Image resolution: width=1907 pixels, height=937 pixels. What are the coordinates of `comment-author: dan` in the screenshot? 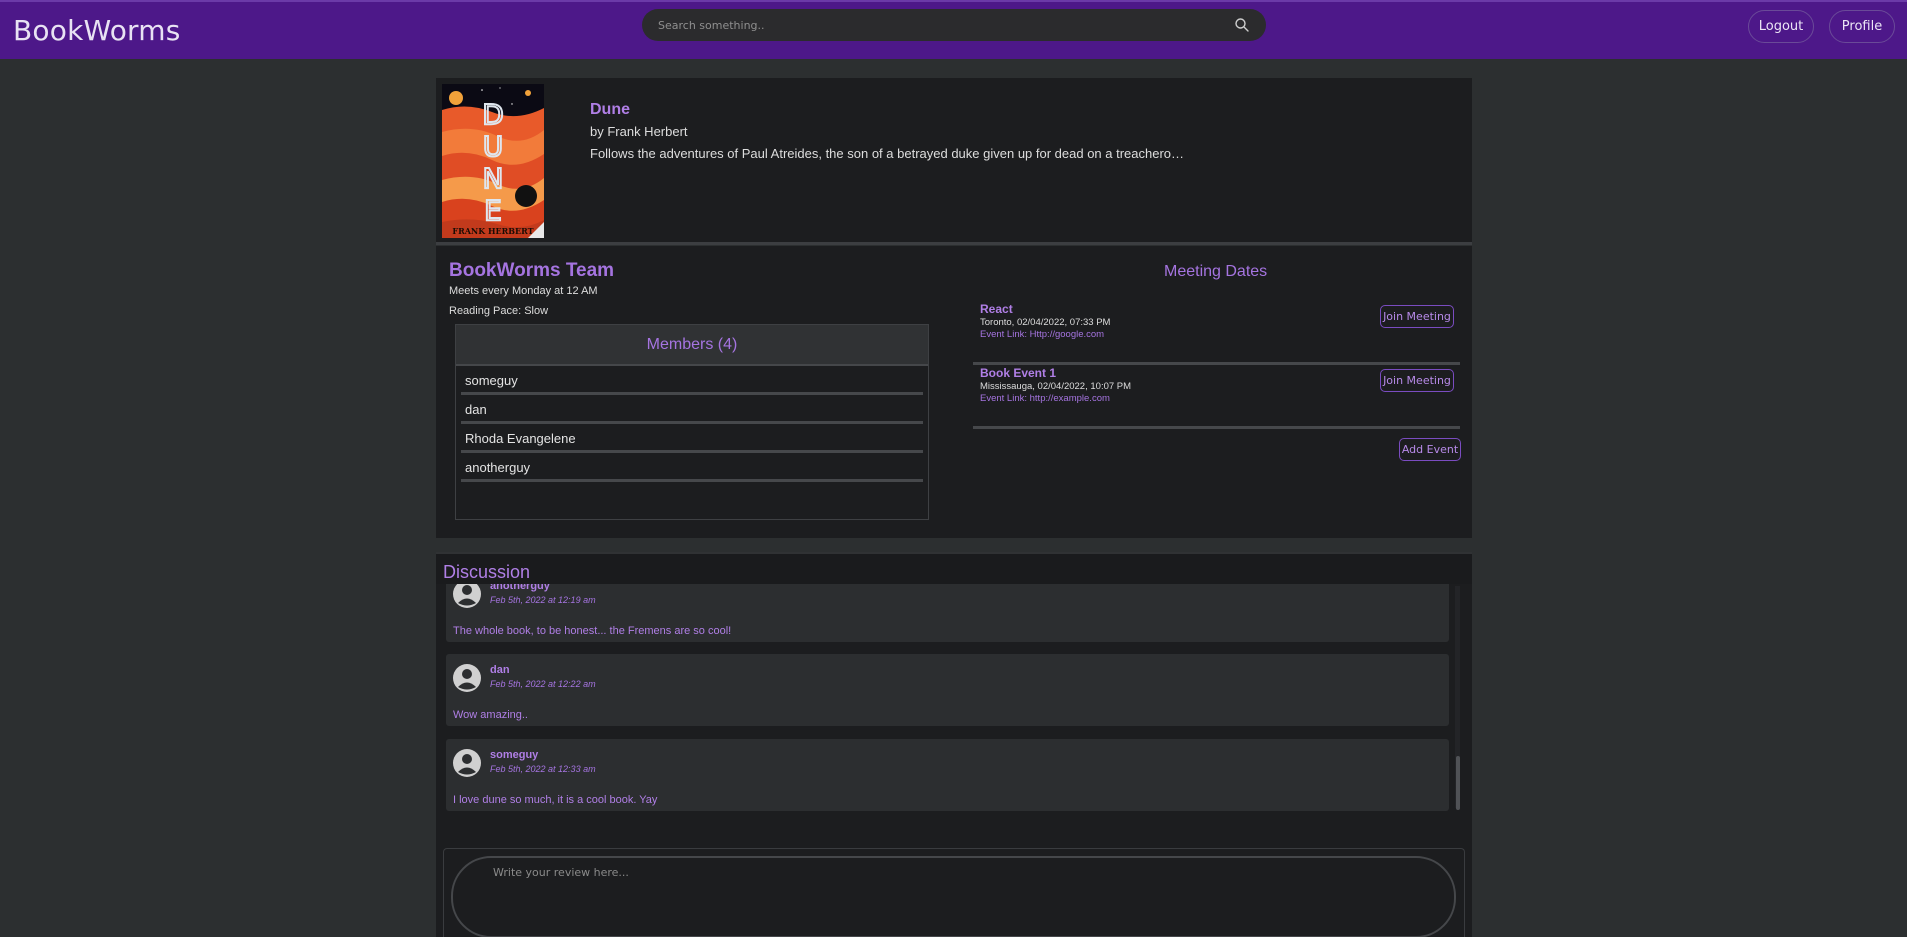 It's located at (500, 670).